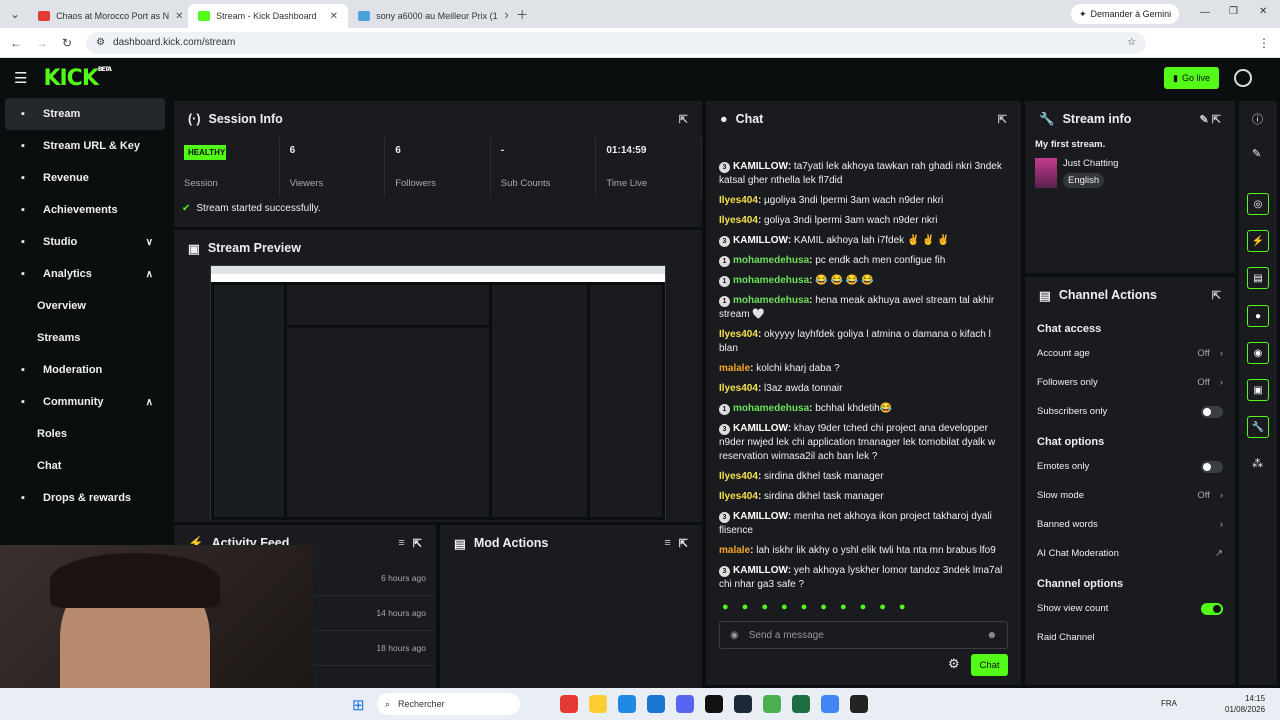  I want to click on bookmark-star-icon: ☆, so click(1131, 42).